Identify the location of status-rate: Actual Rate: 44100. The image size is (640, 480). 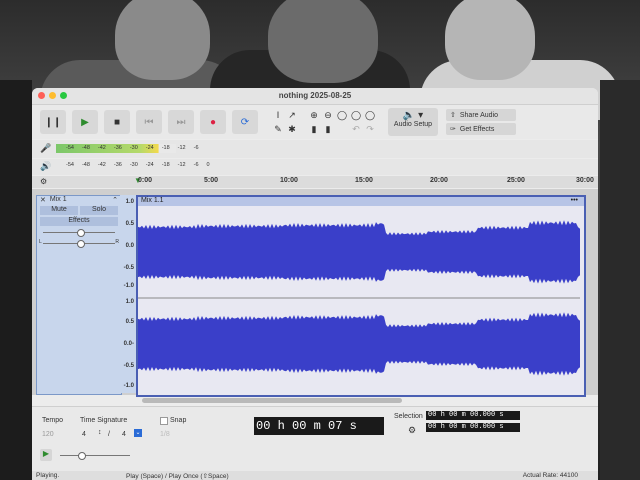
(550, 475).